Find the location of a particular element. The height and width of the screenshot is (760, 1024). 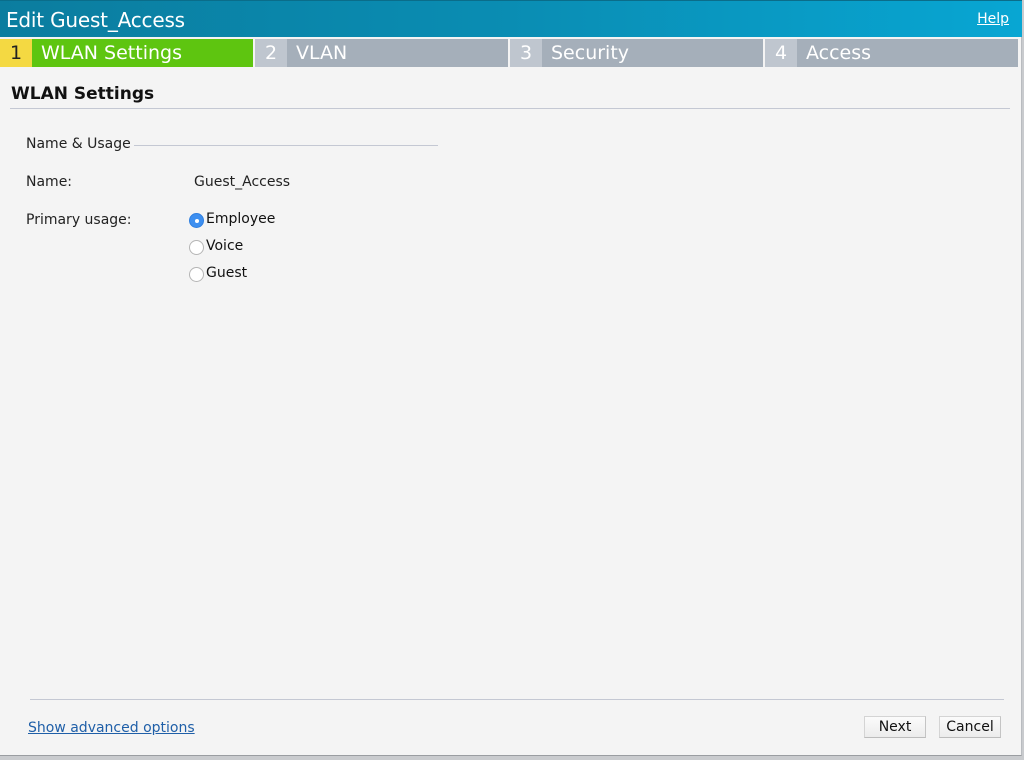

radio-voice: Voice is located at coordinates (216, 245).